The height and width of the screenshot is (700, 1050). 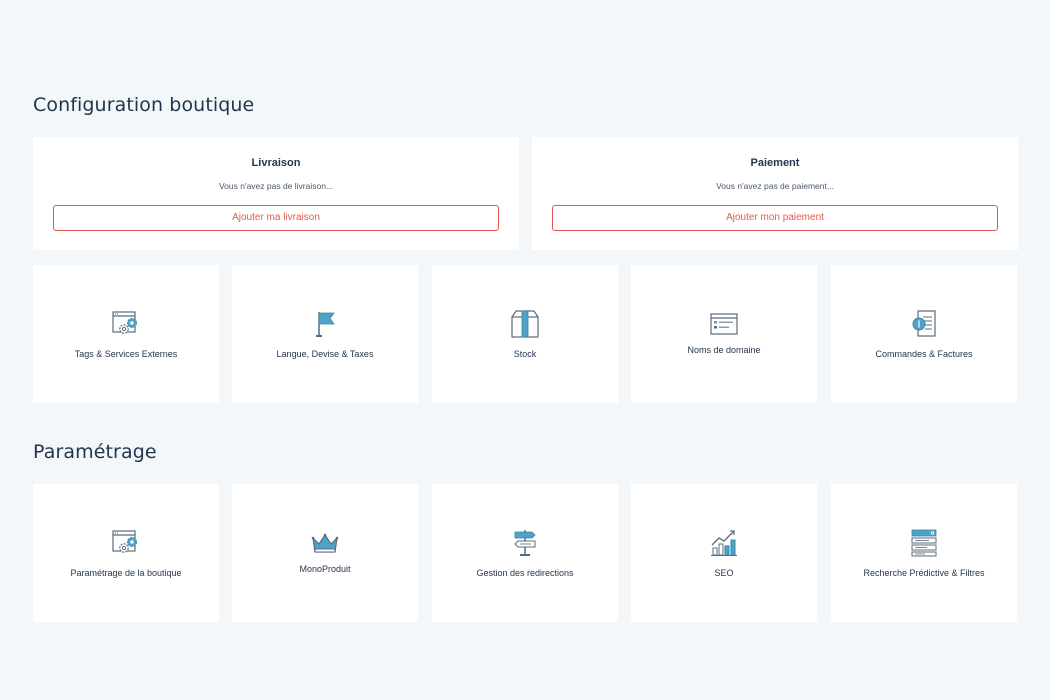 What do you see at coordinates (276, 218) in the screenshot?
I see `add-delivery-button: Ajouter ma livraison` at bounding box center [276, 218].